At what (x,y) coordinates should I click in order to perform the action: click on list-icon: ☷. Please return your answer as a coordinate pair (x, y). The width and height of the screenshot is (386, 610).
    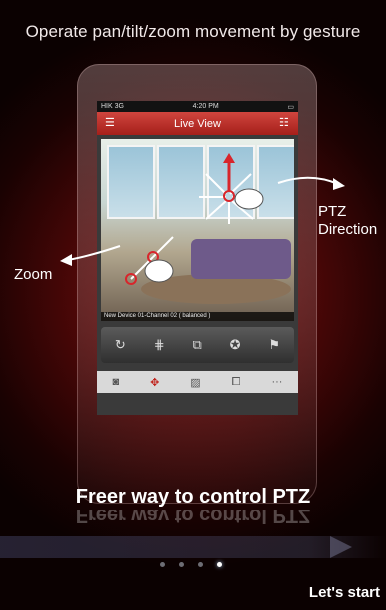
    Looking at the image, I should click on (284, 123).